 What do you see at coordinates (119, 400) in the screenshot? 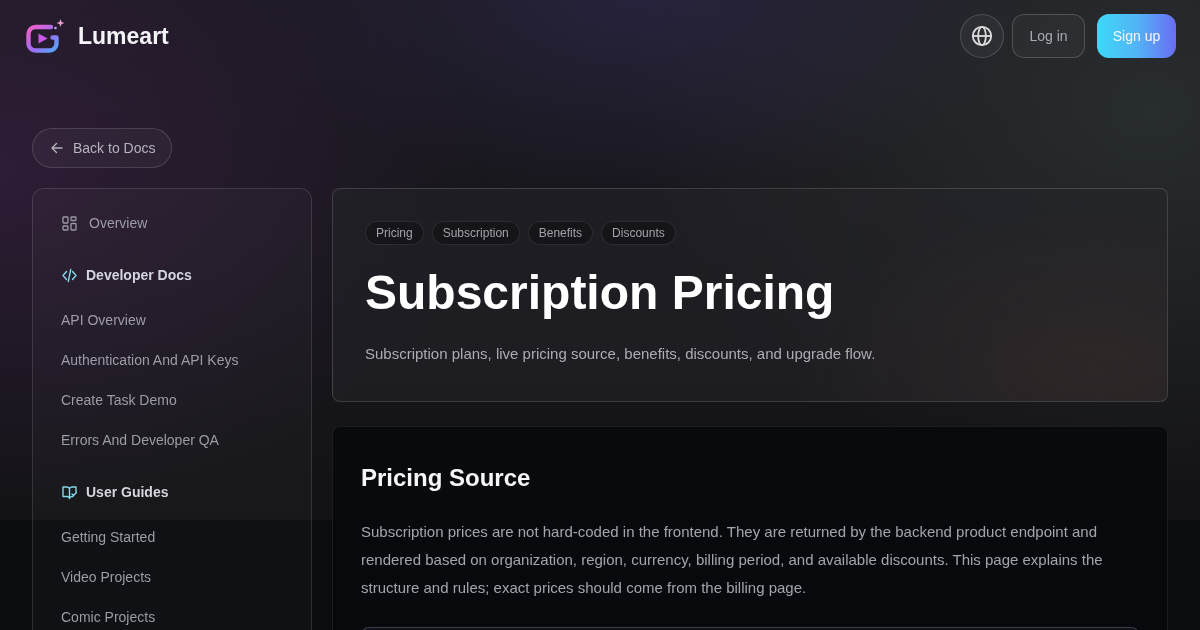
I see `sidebar-item: Create Task Demo` at bounding box center [119, 400].